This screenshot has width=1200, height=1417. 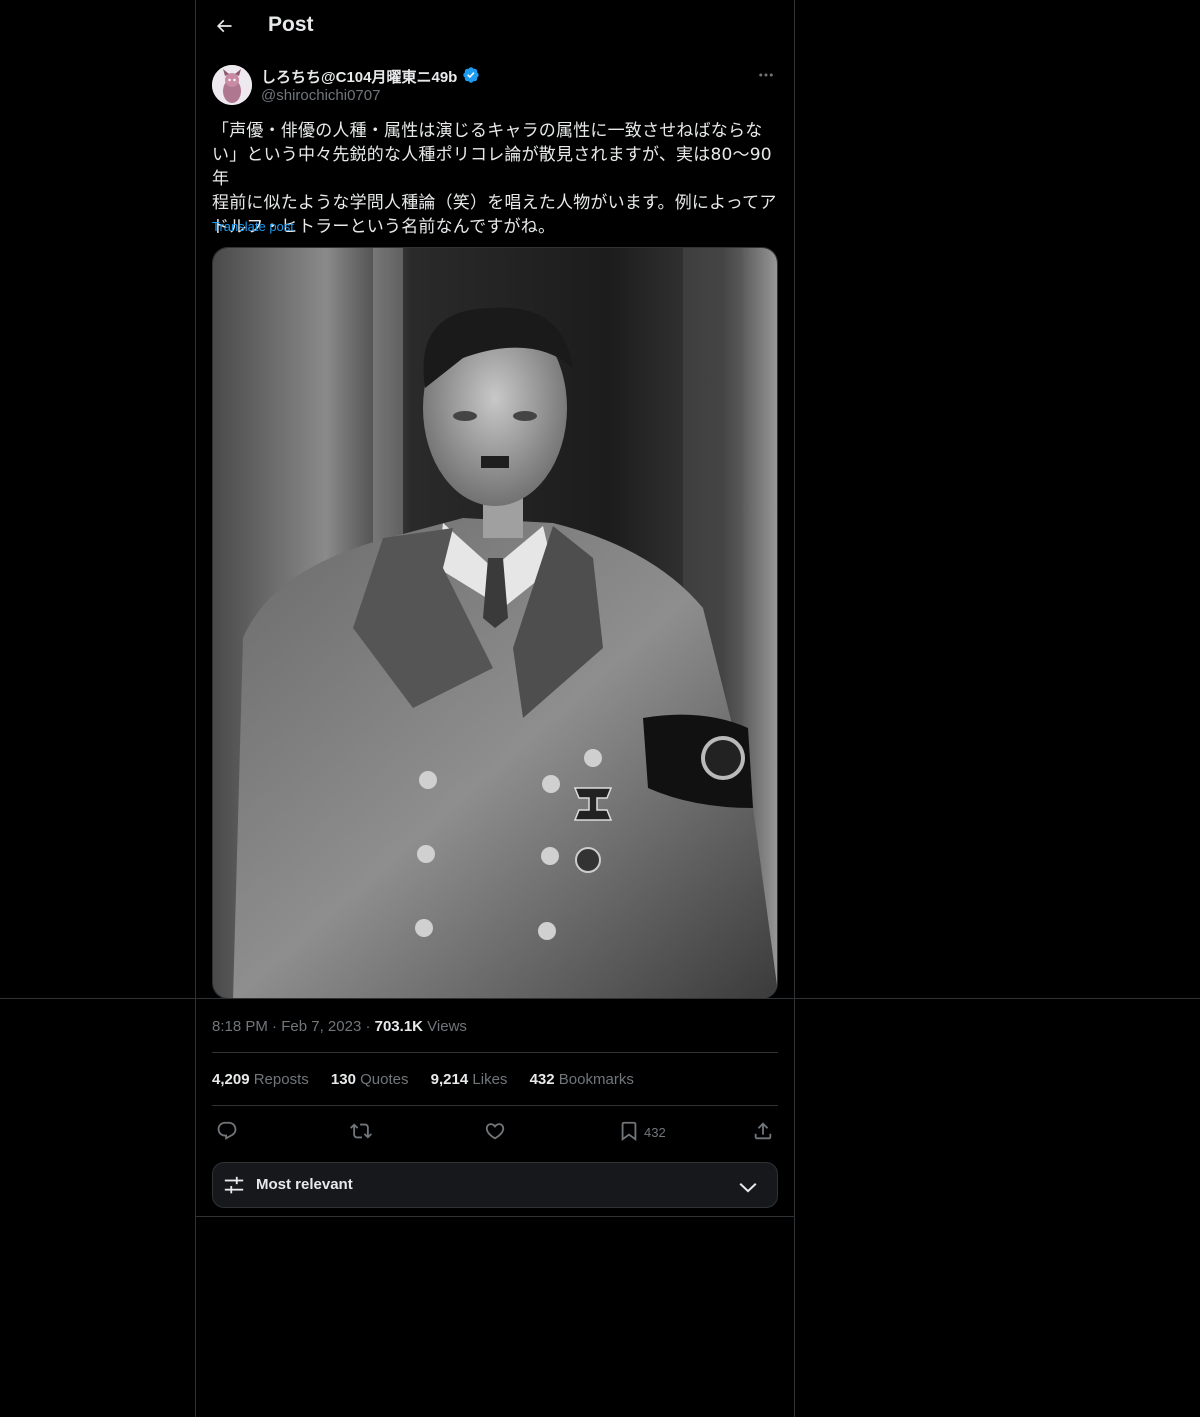 What do you see at coordinates (398, 1026) in the screenshot?
I see `views-count: 703.1K` at bounding box center [398, 1026].